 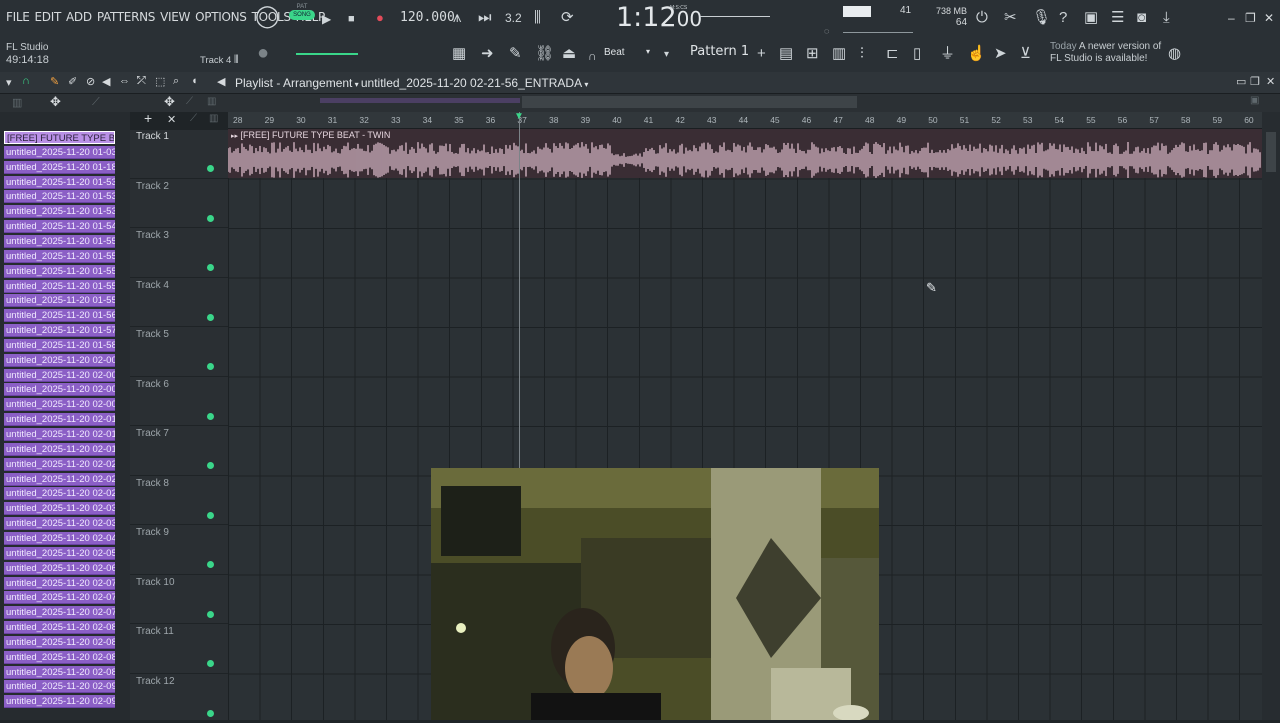 What do you see at coordinates (1271, 152) in the screenshot?
I see `scroll-thumb` at bounding box center [1271, 152].